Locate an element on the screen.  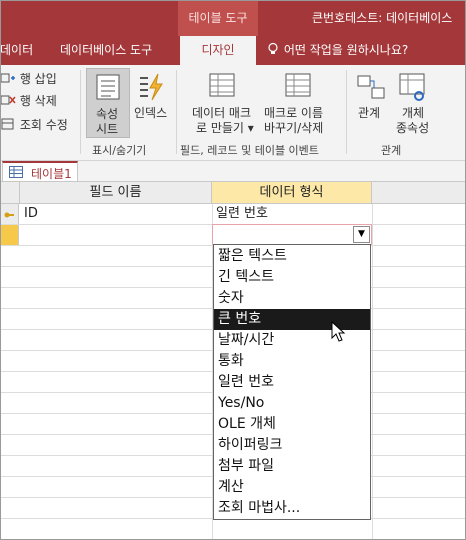
property-sheet-line1: 속성 is located at coordinates (107, 114).